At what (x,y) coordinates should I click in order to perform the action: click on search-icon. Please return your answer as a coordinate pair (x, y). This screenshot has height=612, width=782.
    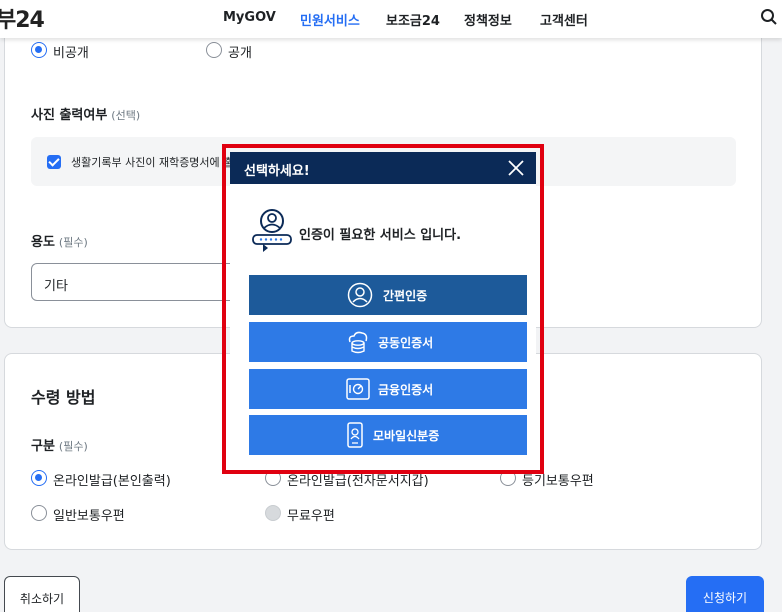
    Looking at the image, I should click on (769, 17).